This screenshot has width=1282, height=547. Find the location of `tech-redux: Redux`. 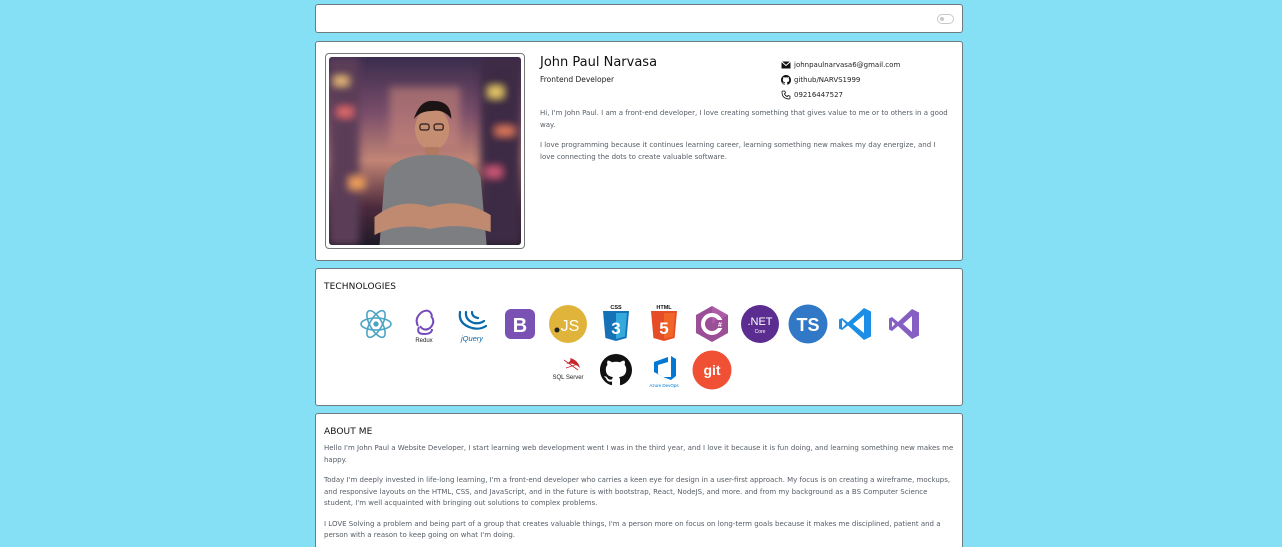

tech-redux: Redux is located at coordinates (424, 324).